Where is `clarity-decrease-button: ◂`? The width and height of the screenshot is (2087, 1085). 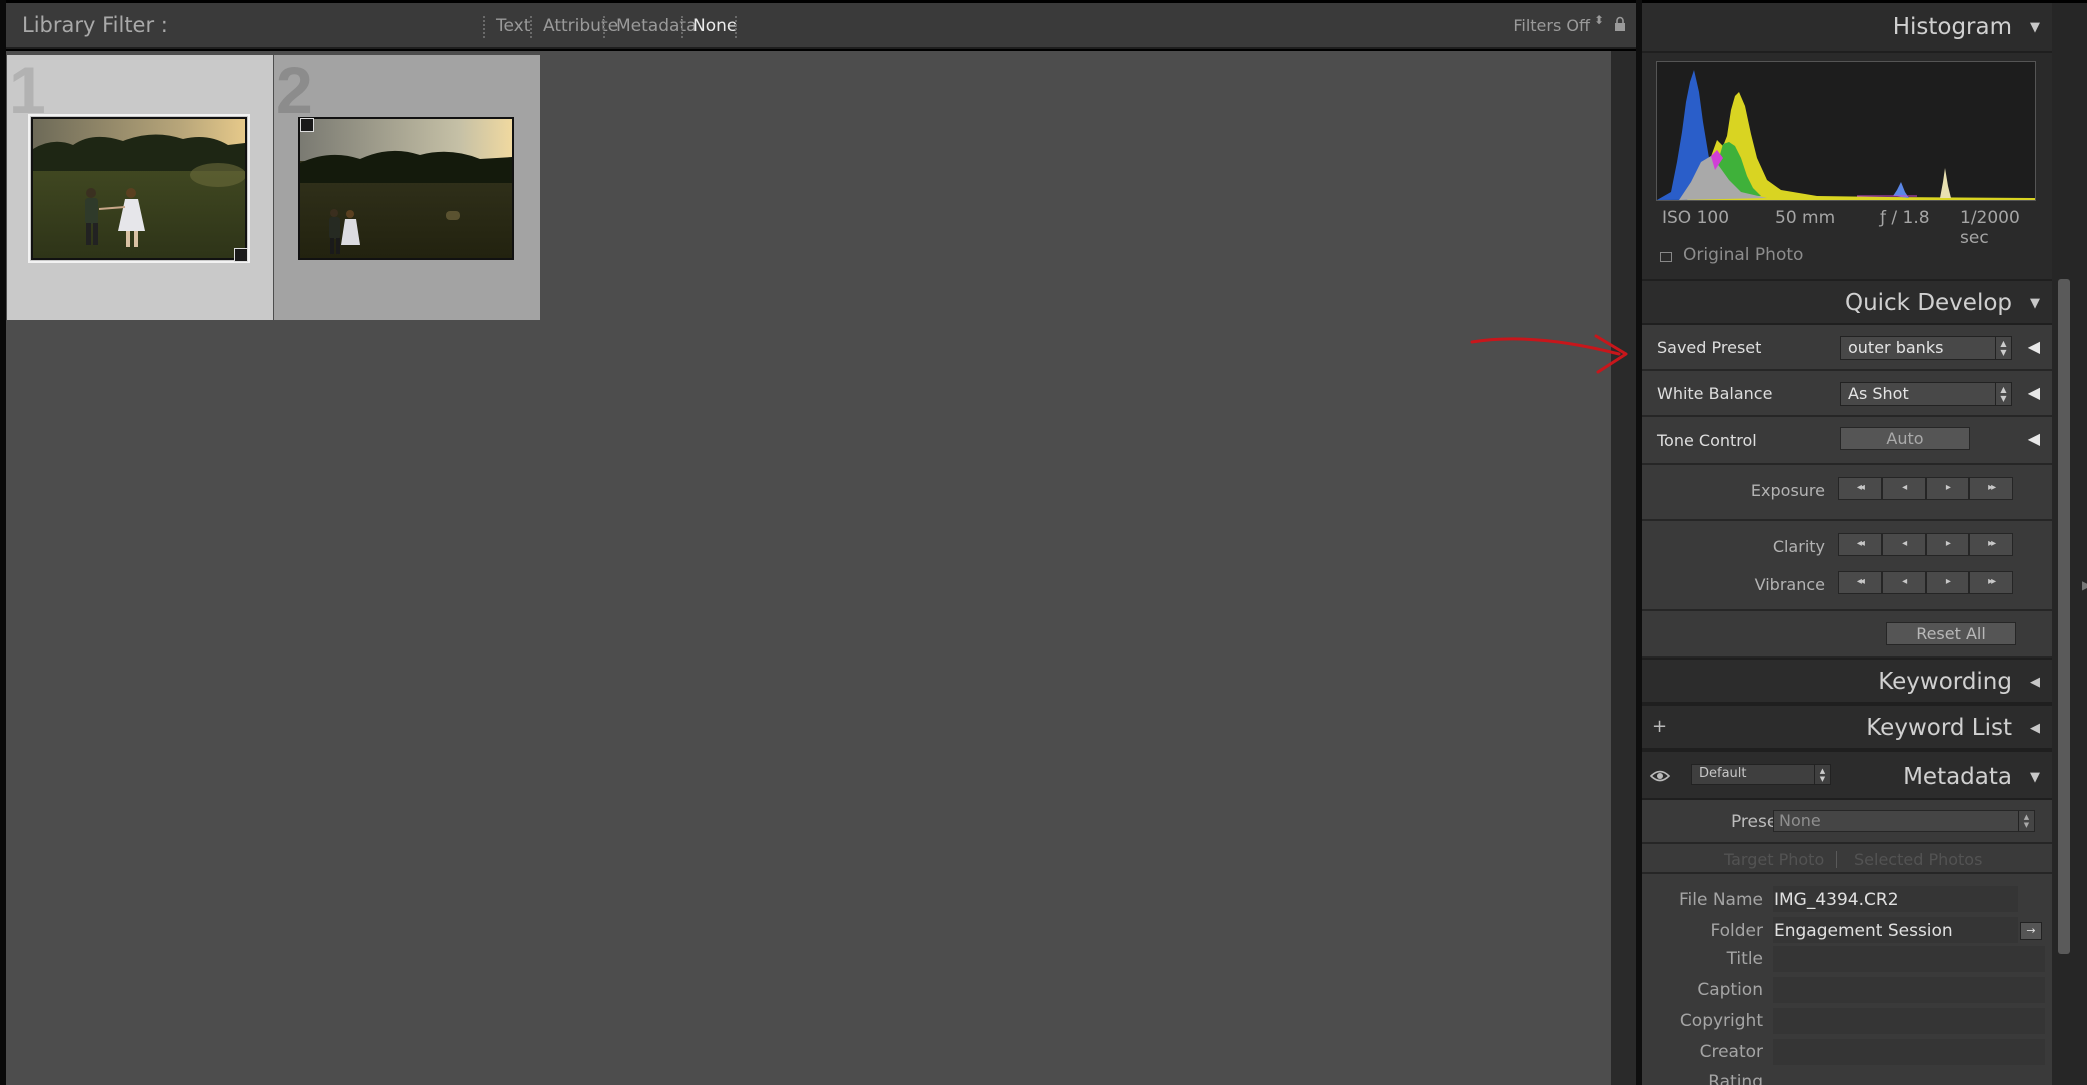 clarity-decrease-button: ◂ is located at coordinates (1903, 544).